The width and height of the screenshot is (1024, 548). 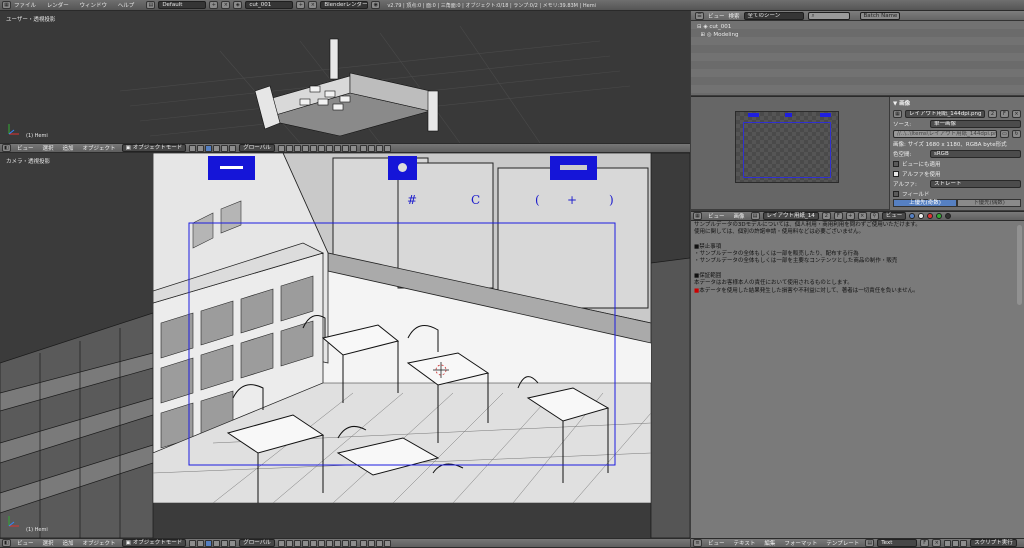 What do you see at coordinates (769, 543) in the screenshot?
I see `menu-edit: 編集` at bounding box center [769, 543].